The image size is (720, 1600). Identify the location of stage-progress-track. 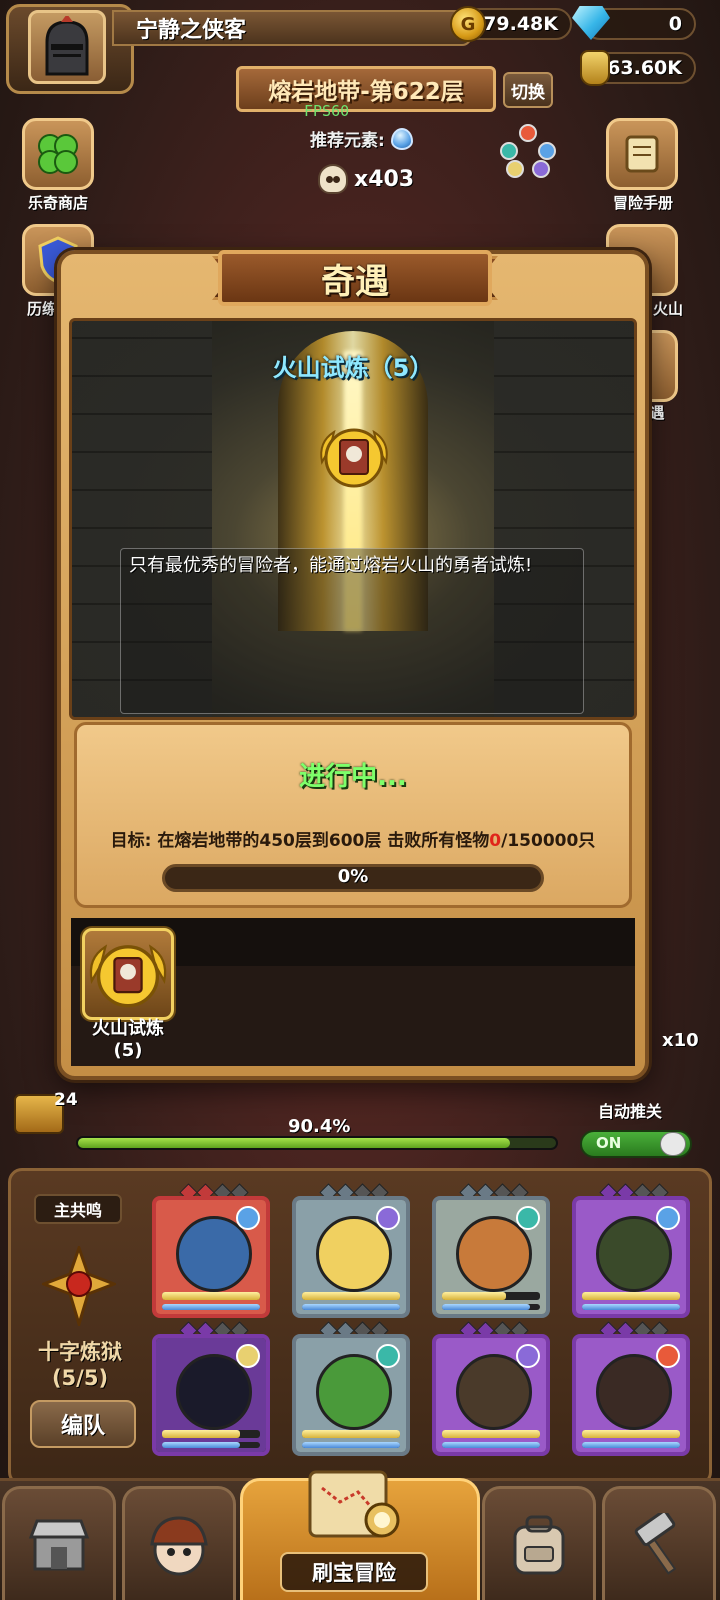
(317, 1143).